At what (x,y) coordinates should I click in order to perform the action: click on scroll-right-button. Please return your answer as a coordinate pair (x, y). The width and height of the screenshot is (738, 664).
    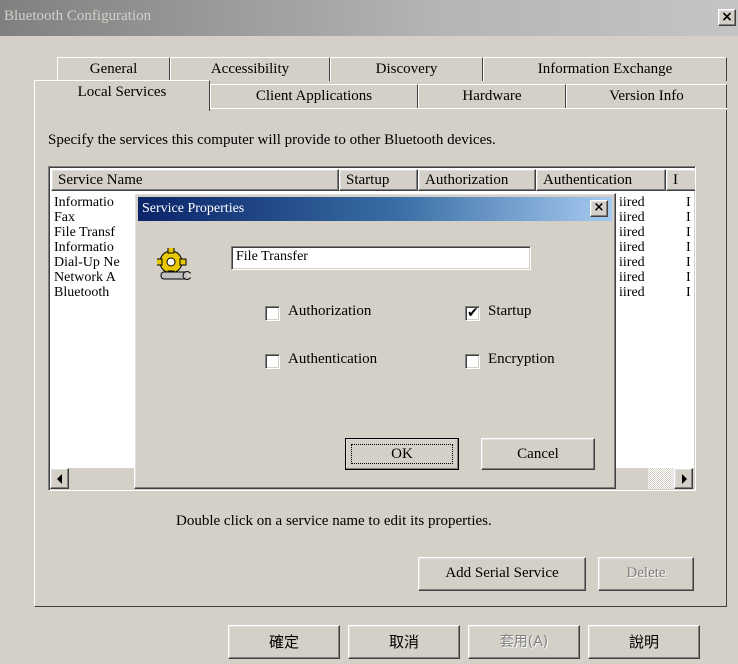
    Looking at the image, I should click on (683, 478).